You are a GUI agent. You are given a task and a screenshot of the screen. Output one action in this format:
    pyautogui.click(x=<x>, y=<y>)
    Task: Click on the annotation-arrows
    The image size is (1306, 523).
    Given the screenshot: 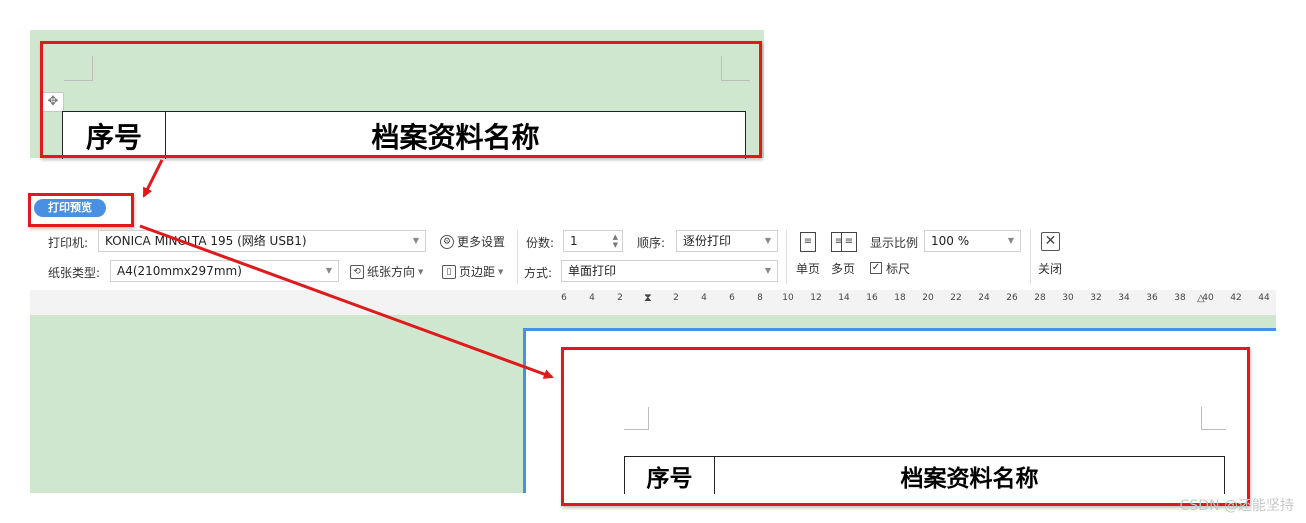 What is the action you would take?
    pyautogui.click(x=346, y=269)
    